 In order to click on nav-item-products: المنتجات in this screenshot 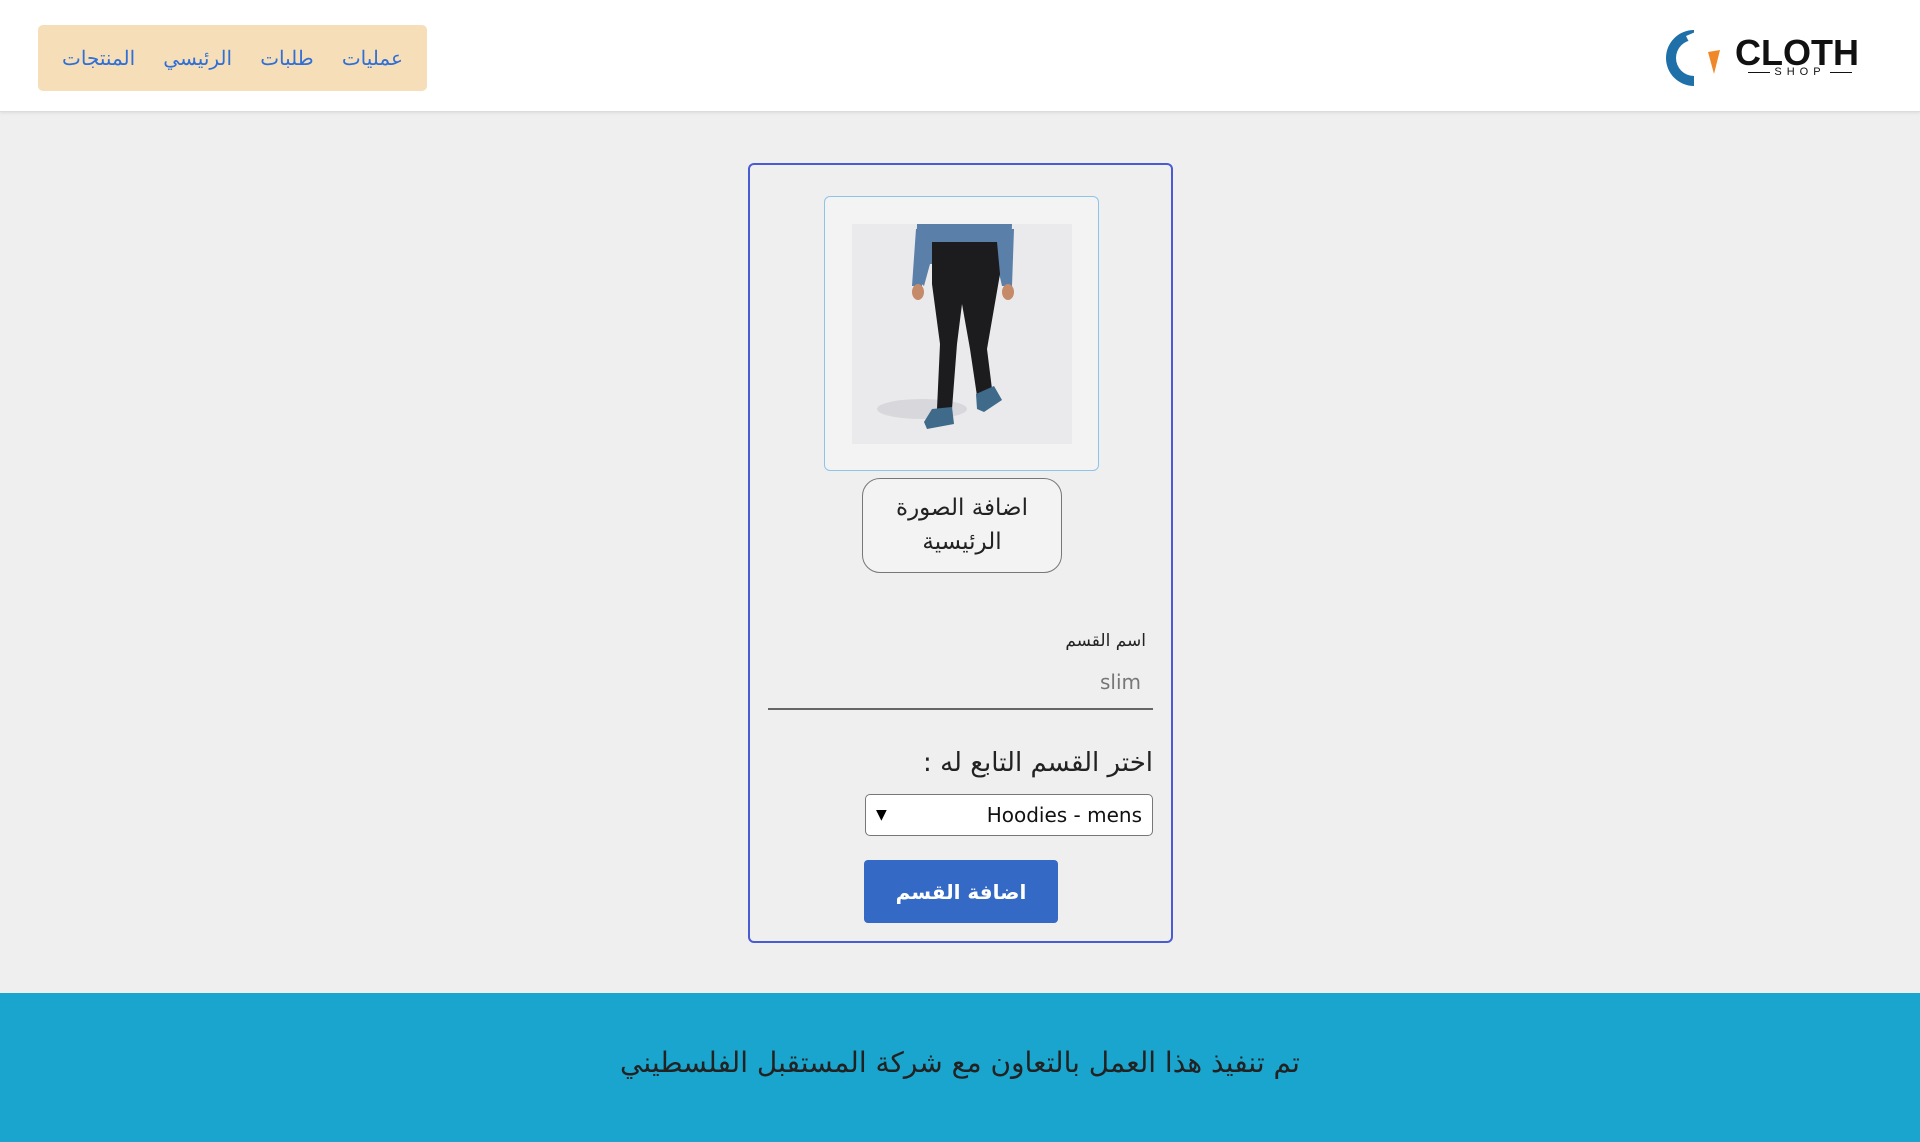, I will do `click(98, 58)`.